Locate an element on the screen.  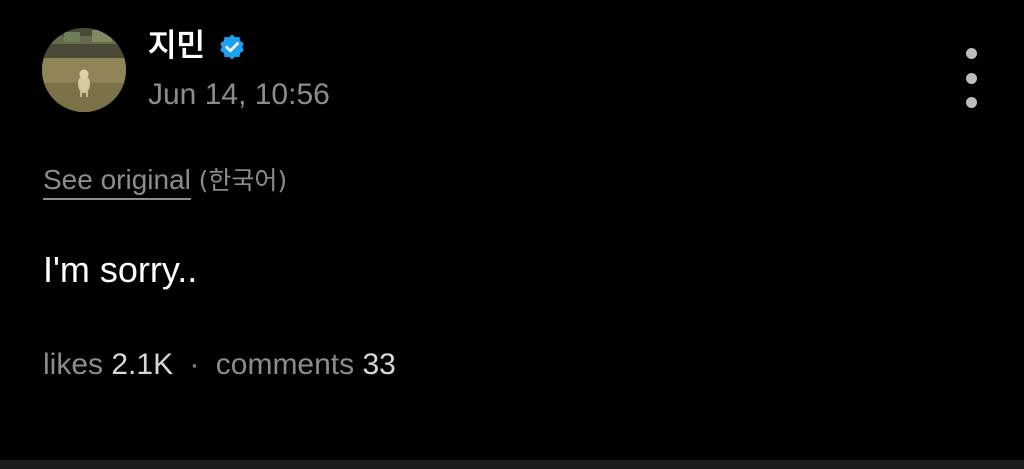
post-stats: likes 2.1K · comments 33 is located at coordinates (219, 365).